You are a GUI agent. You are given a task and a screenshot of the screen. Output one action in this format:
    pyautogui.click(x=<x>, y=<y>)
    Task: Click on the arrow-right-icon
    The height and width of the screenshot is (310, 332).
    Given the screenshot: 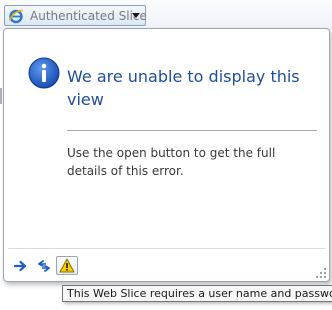 What is the action you would take?
    pyautogui.click(x=20, y=265)
    